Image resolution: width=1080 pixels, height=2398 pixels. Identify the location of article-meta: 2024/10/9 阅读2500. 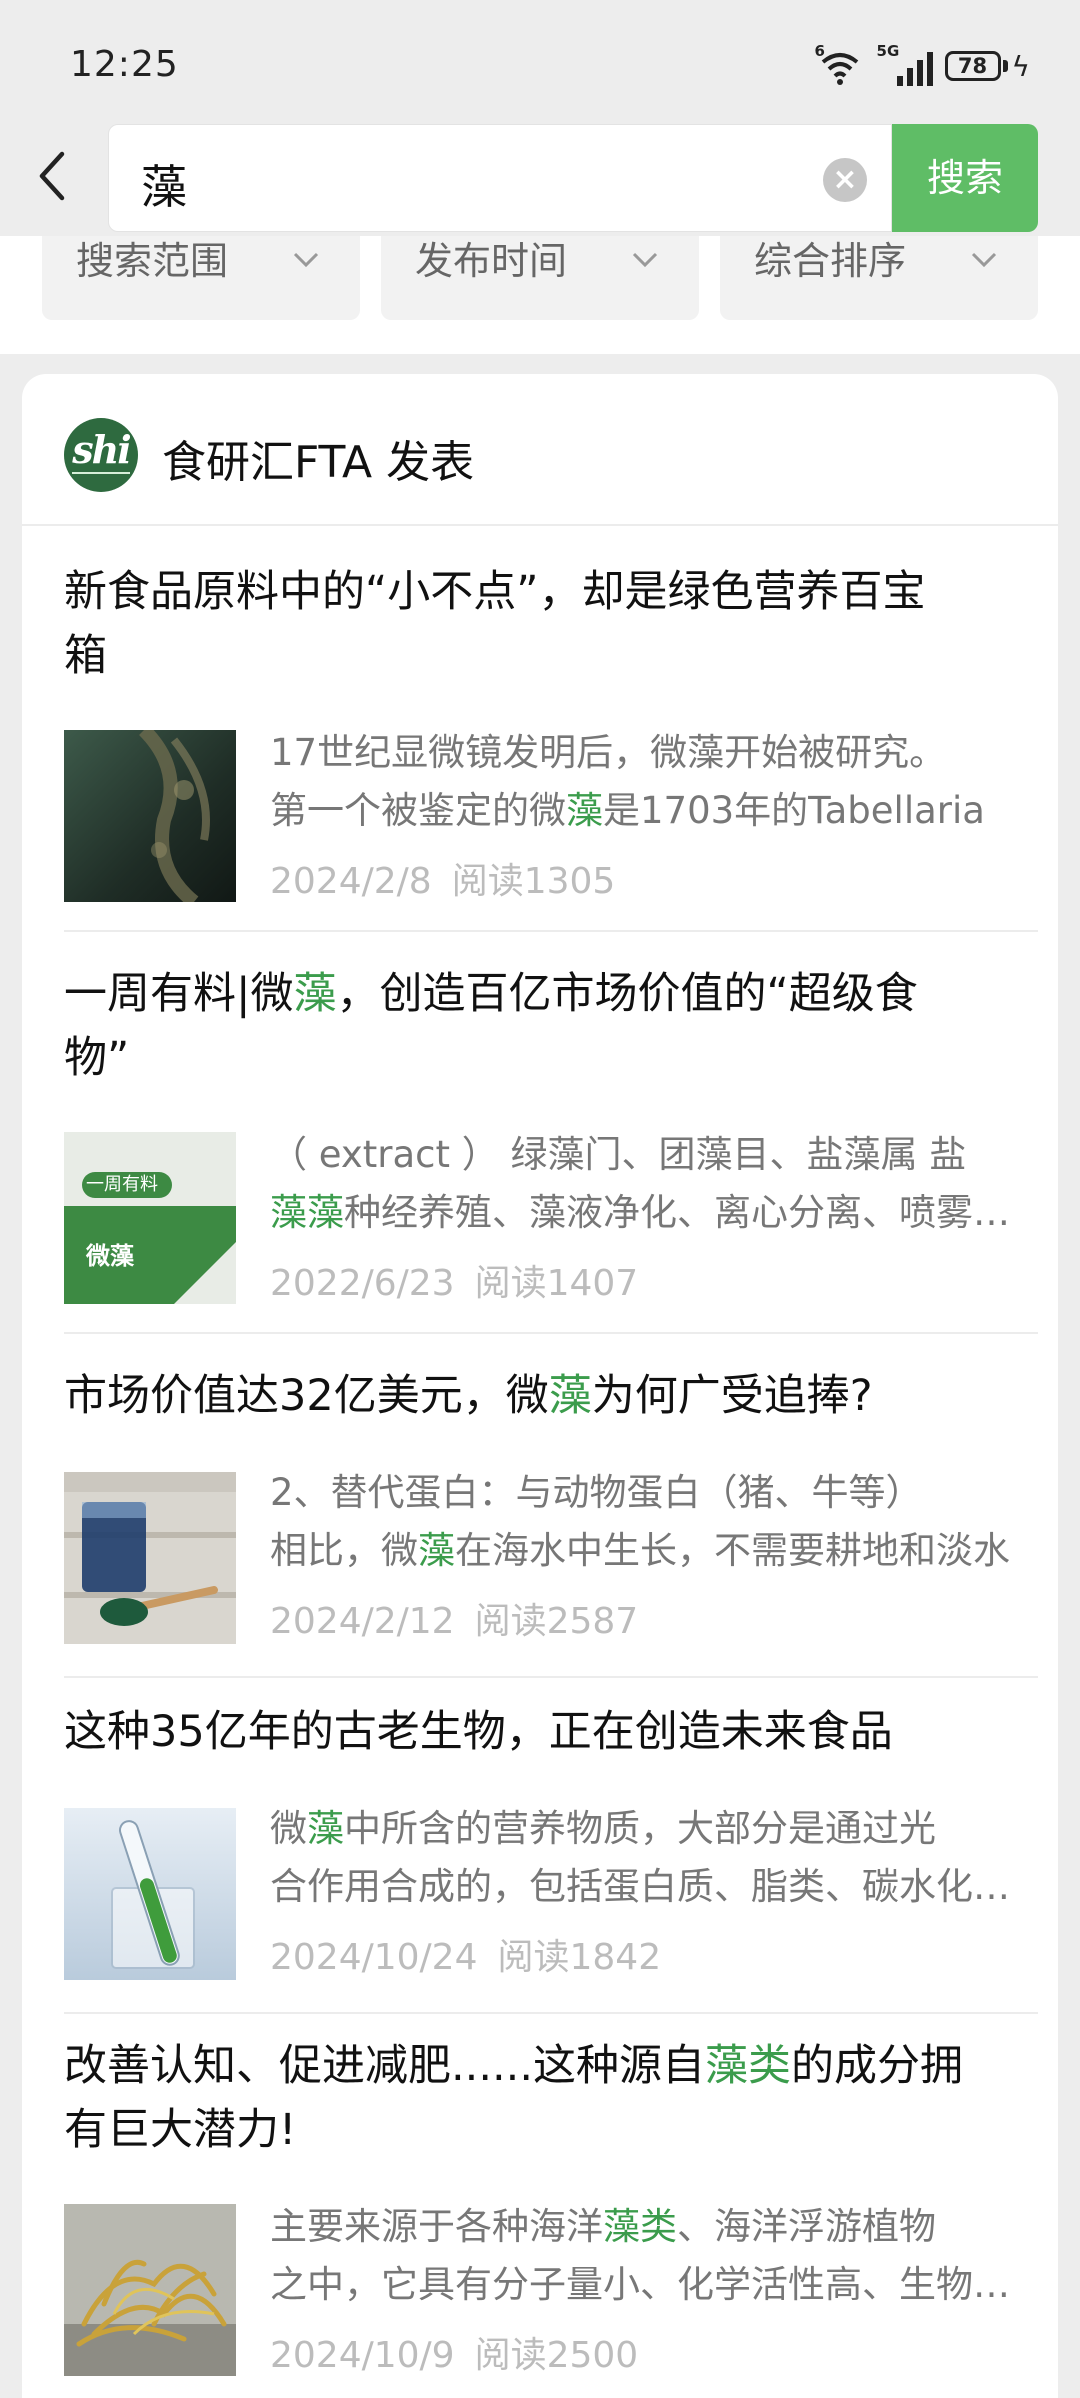
(454, 2352).